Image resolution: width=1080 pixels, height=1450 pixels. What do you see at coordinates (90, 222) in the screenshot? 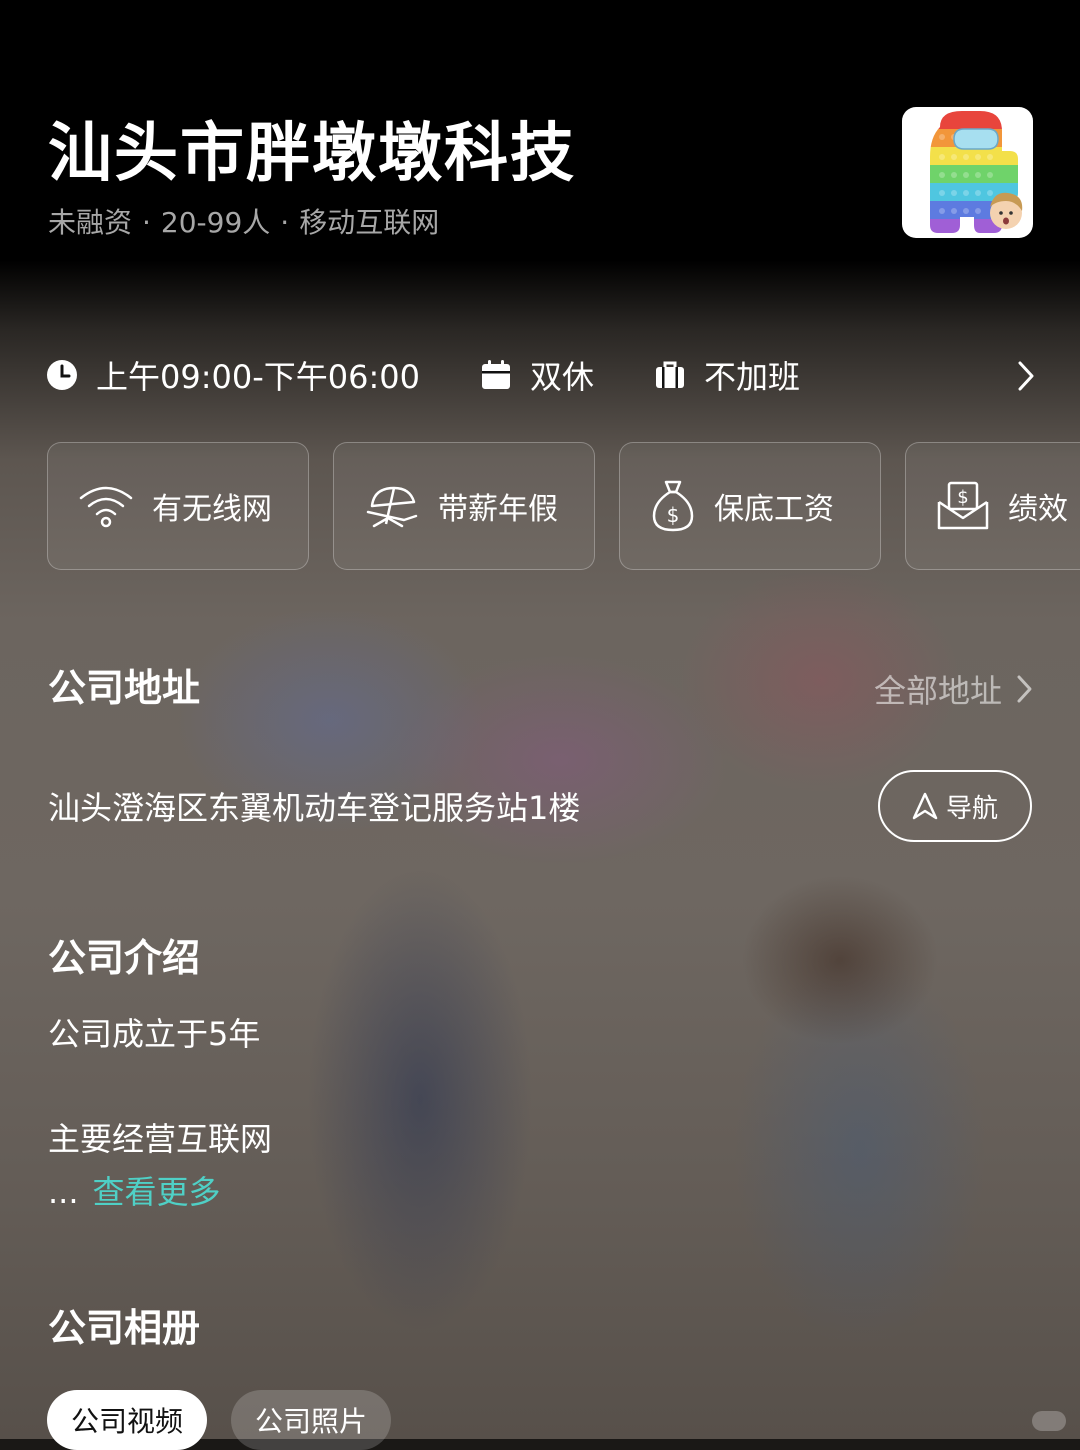
I see `funding-stage: 未融资` at bounding box center [90, 222].